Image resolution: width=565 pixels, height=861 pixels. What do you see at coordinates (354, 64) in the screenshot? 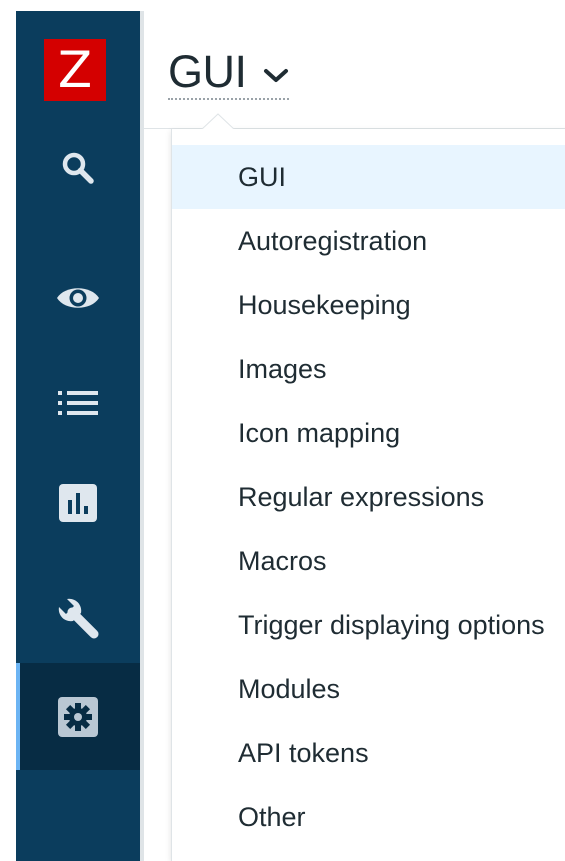
I see `page-header: GUI` at bounding box center [354, 64].